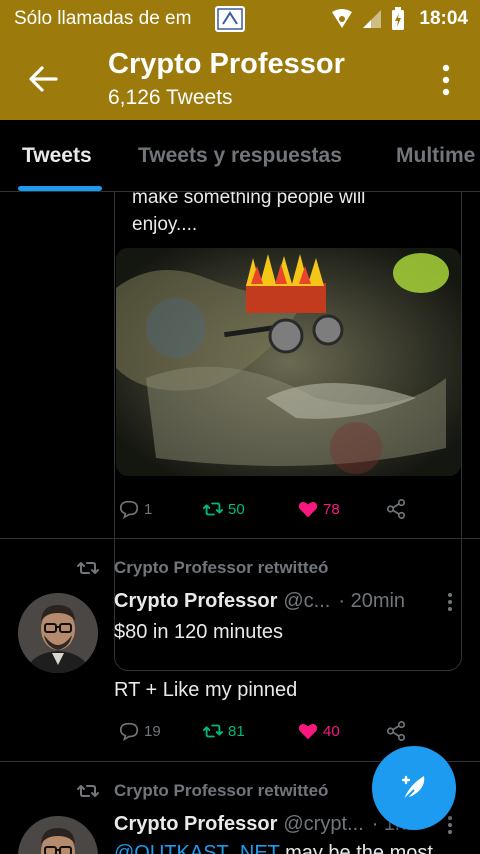 The height and width of the screenshot is (854, 480). I want to click on like-count: 40, so click(331, 731).